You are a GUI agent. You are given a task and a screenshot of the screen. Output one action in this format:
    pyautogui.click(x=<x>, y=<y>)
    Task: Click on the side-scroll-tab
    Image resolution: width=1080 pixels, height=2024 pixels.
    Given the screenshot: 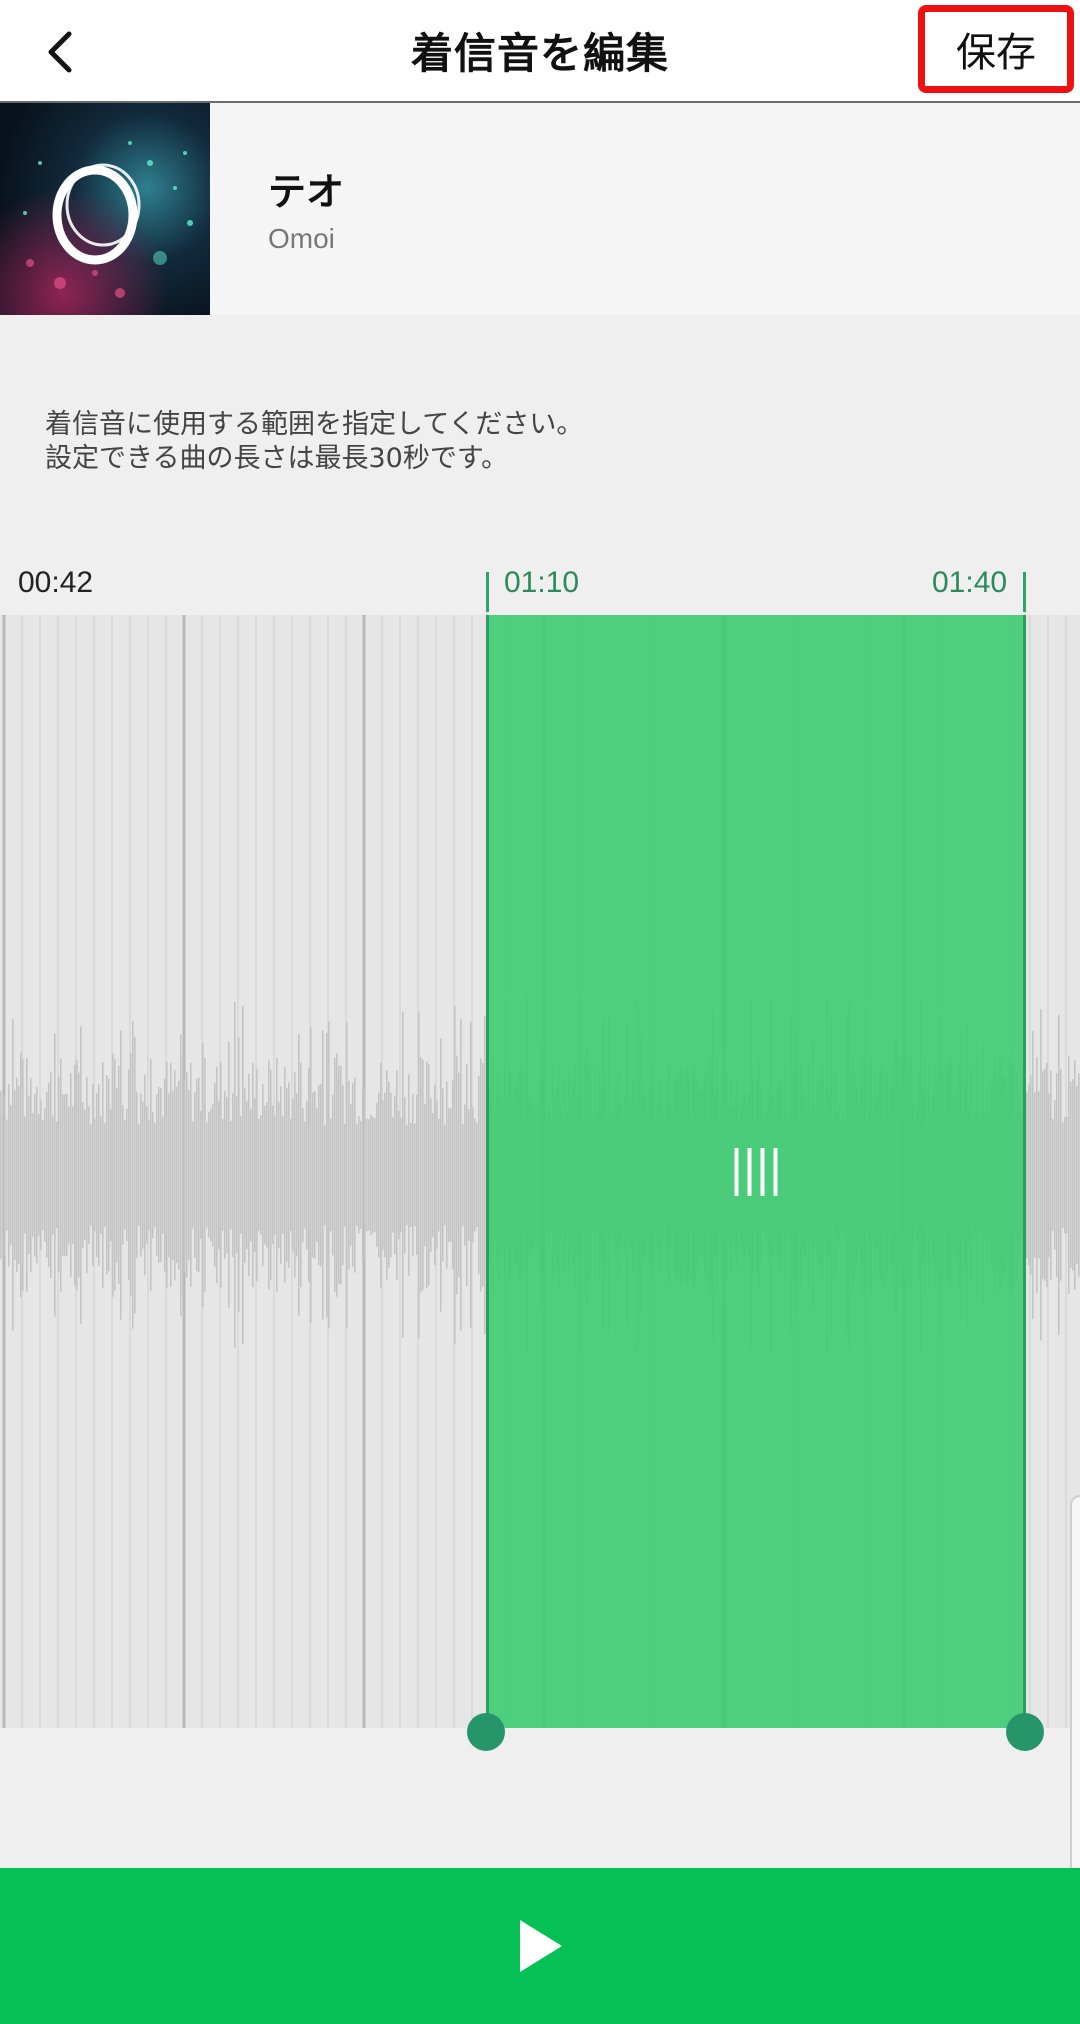 What is the action you would take?
    pyautogui.click(x=1075, y=1707)
    